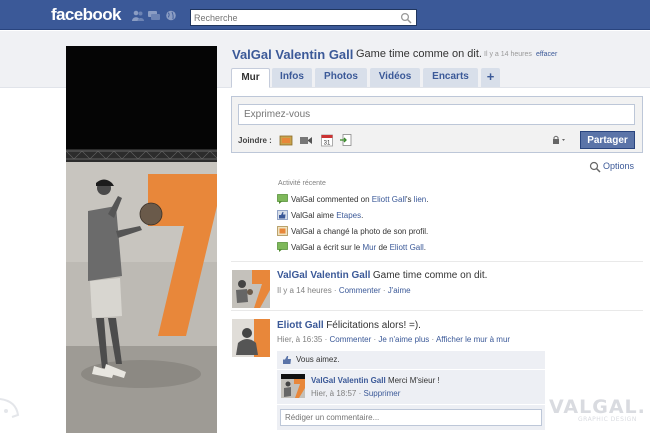 The width and height of the screenshot is (650, 433). I want to click on facebook-logo: facebook, so click(86, 15).